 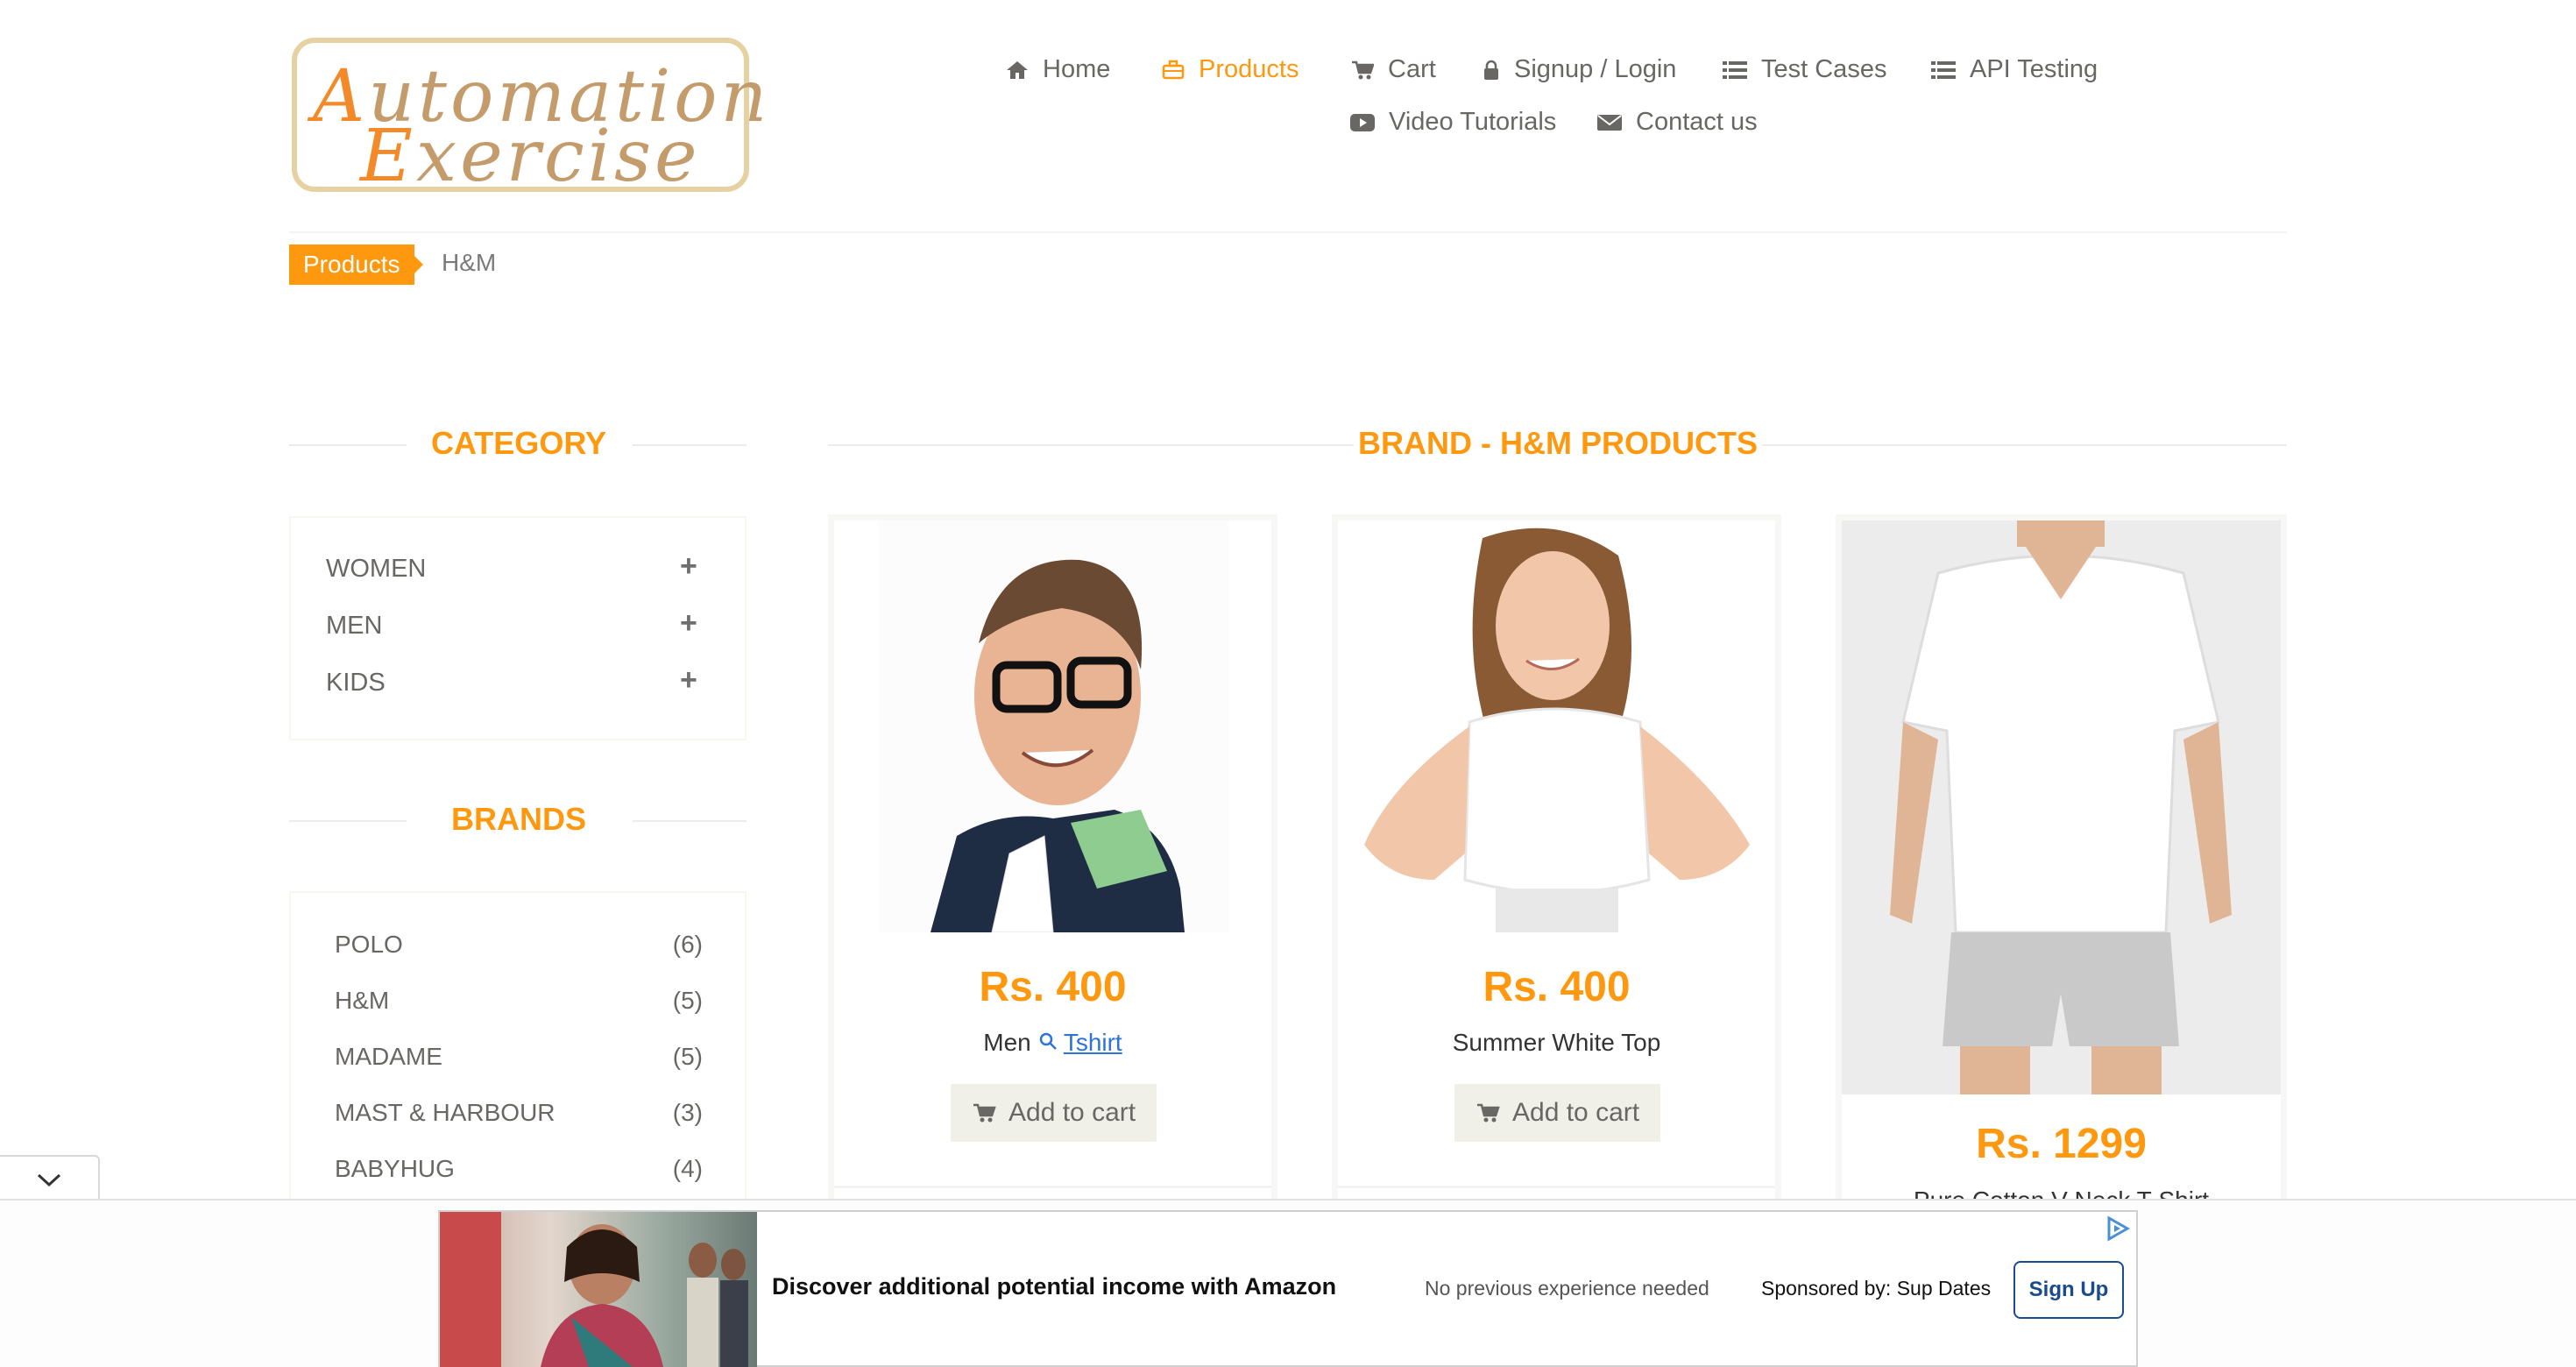 I want to click on category-panel: WOMEN + MEN + KIDS +, so click(x=518, y=628).